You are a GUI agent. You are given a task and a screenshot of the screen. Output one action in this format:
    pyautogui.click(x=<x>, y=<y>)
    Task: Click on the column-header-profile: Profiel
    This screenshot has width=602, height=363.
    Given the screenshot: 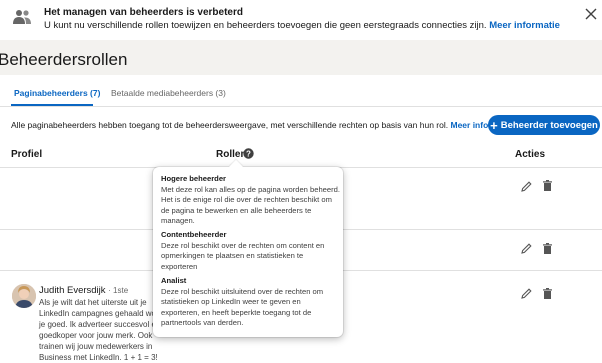 What is the action you would take?
    pyautogui.click(x=27, y=154)
    